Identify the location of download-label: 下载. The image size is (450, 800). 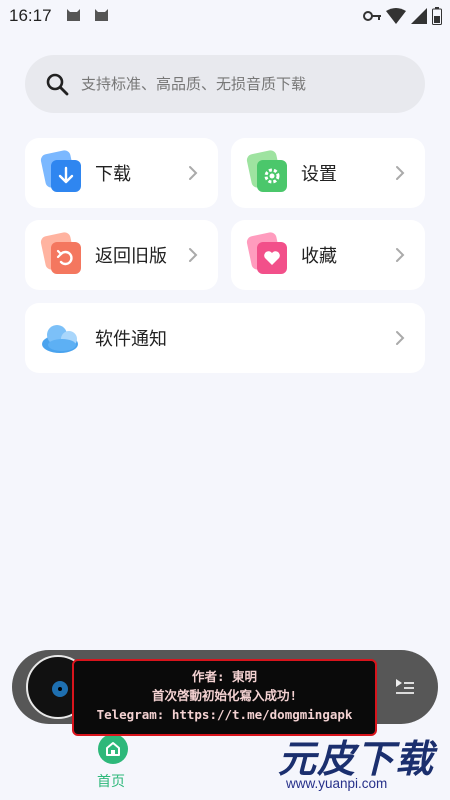
(113, 174).